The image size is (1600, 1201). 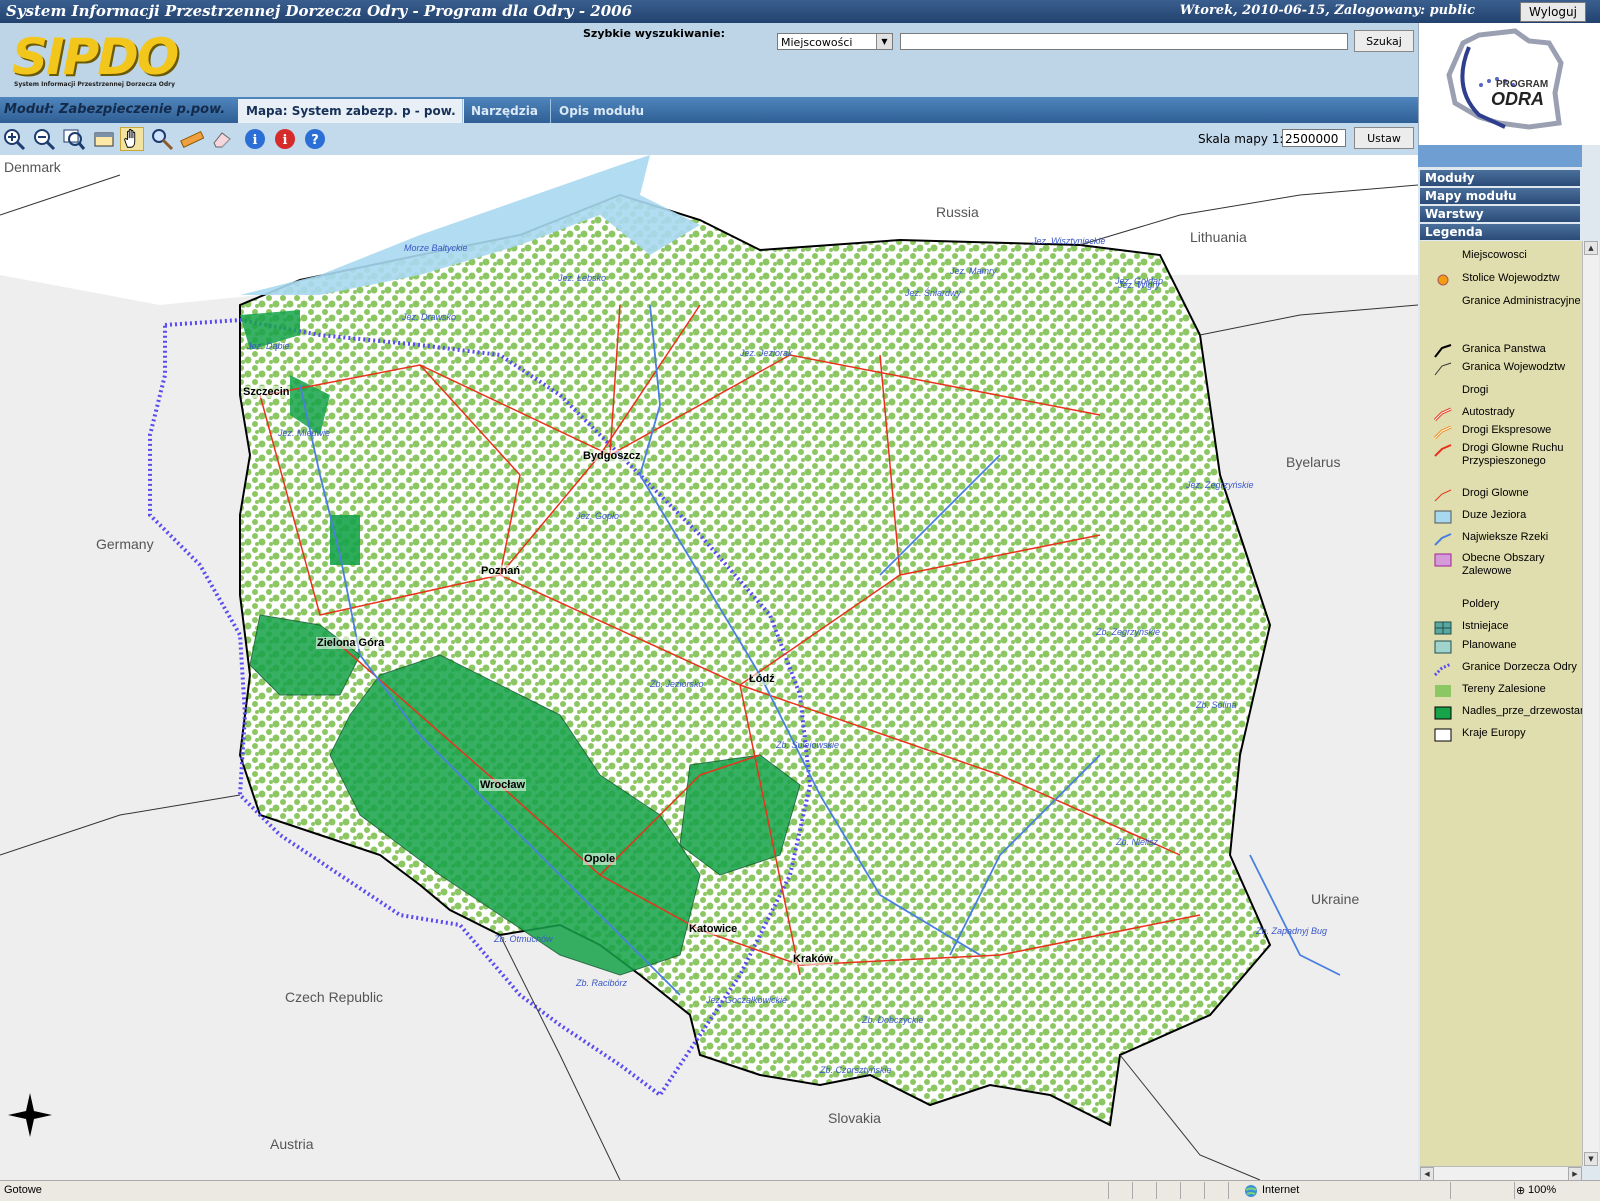 What do you see at coordinates (1443, 351) in the screenshot?
I see `black-line-icon` at bounding box center [1443, 351].